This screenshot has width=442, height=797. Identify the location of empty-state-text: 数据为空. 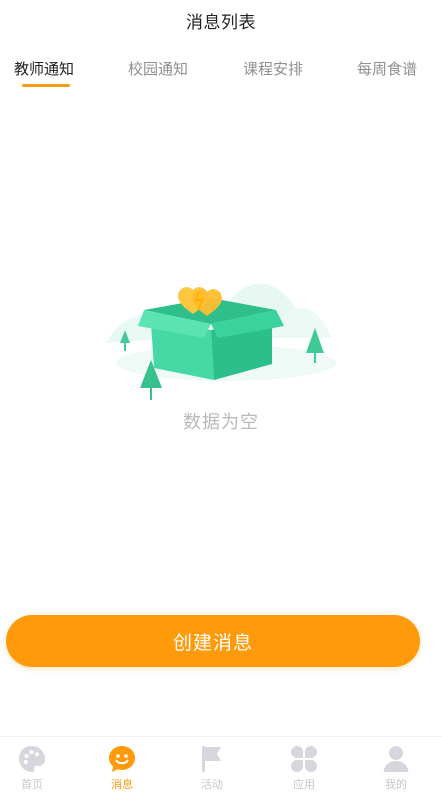
(221, 422).